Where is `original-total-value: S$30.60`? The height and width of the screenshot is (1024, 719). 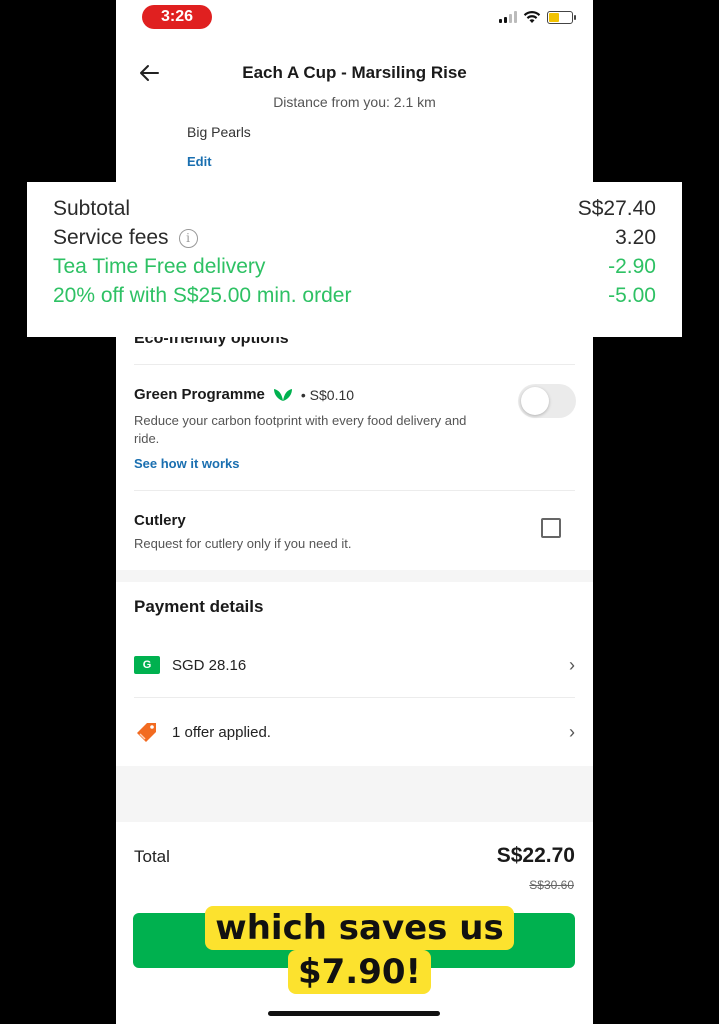
original-total-value: S$30.60 is located at coordinates (551, 885).